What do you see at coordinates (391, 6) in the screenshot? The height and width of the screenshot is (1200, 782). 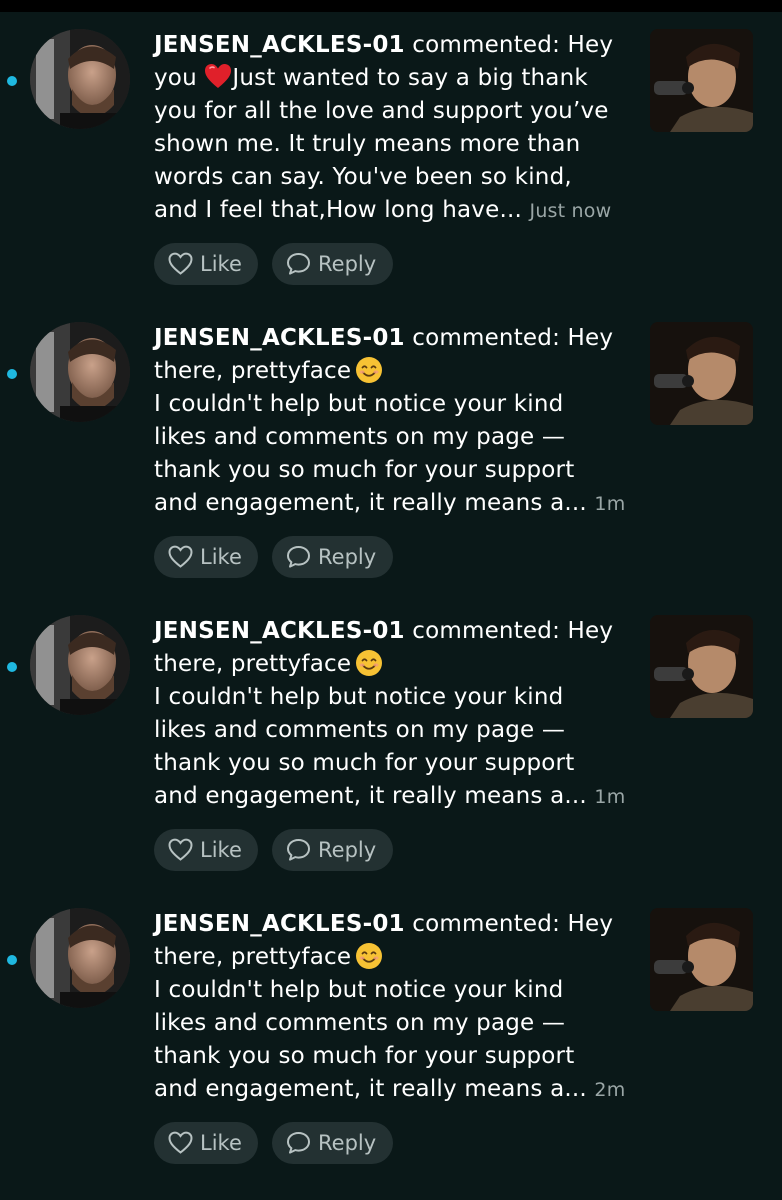 I see `status-bar-strip` at bounding box center [391, 6].